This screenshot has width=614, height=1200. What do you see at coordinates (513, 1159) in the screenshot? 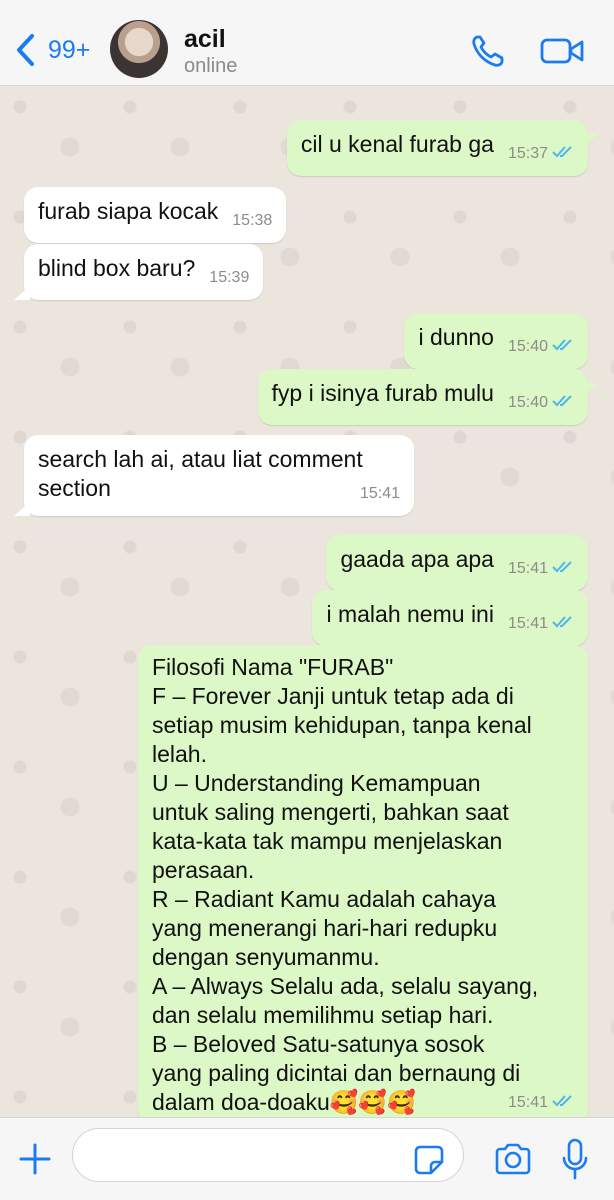
I see `camera-icon` at bounding box center [513, 1159].